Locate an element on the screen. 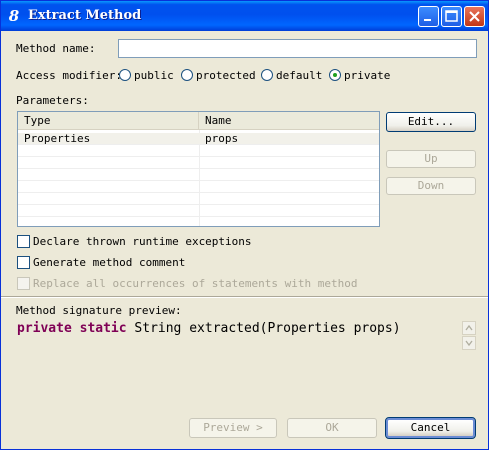 The height and width of the screenshot is (452, 492). down-button: Down is located at coordinates (431, 186).